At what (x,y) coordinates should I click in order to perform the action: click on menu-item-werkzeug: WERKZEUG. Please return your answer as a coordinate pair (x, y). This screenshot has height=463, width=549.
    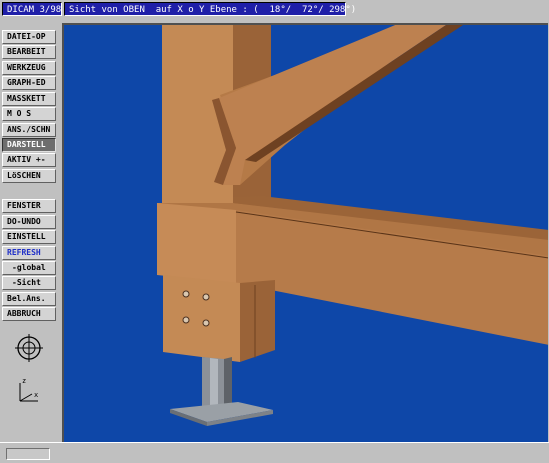
    Looking at the image, I should click on (29, 68).